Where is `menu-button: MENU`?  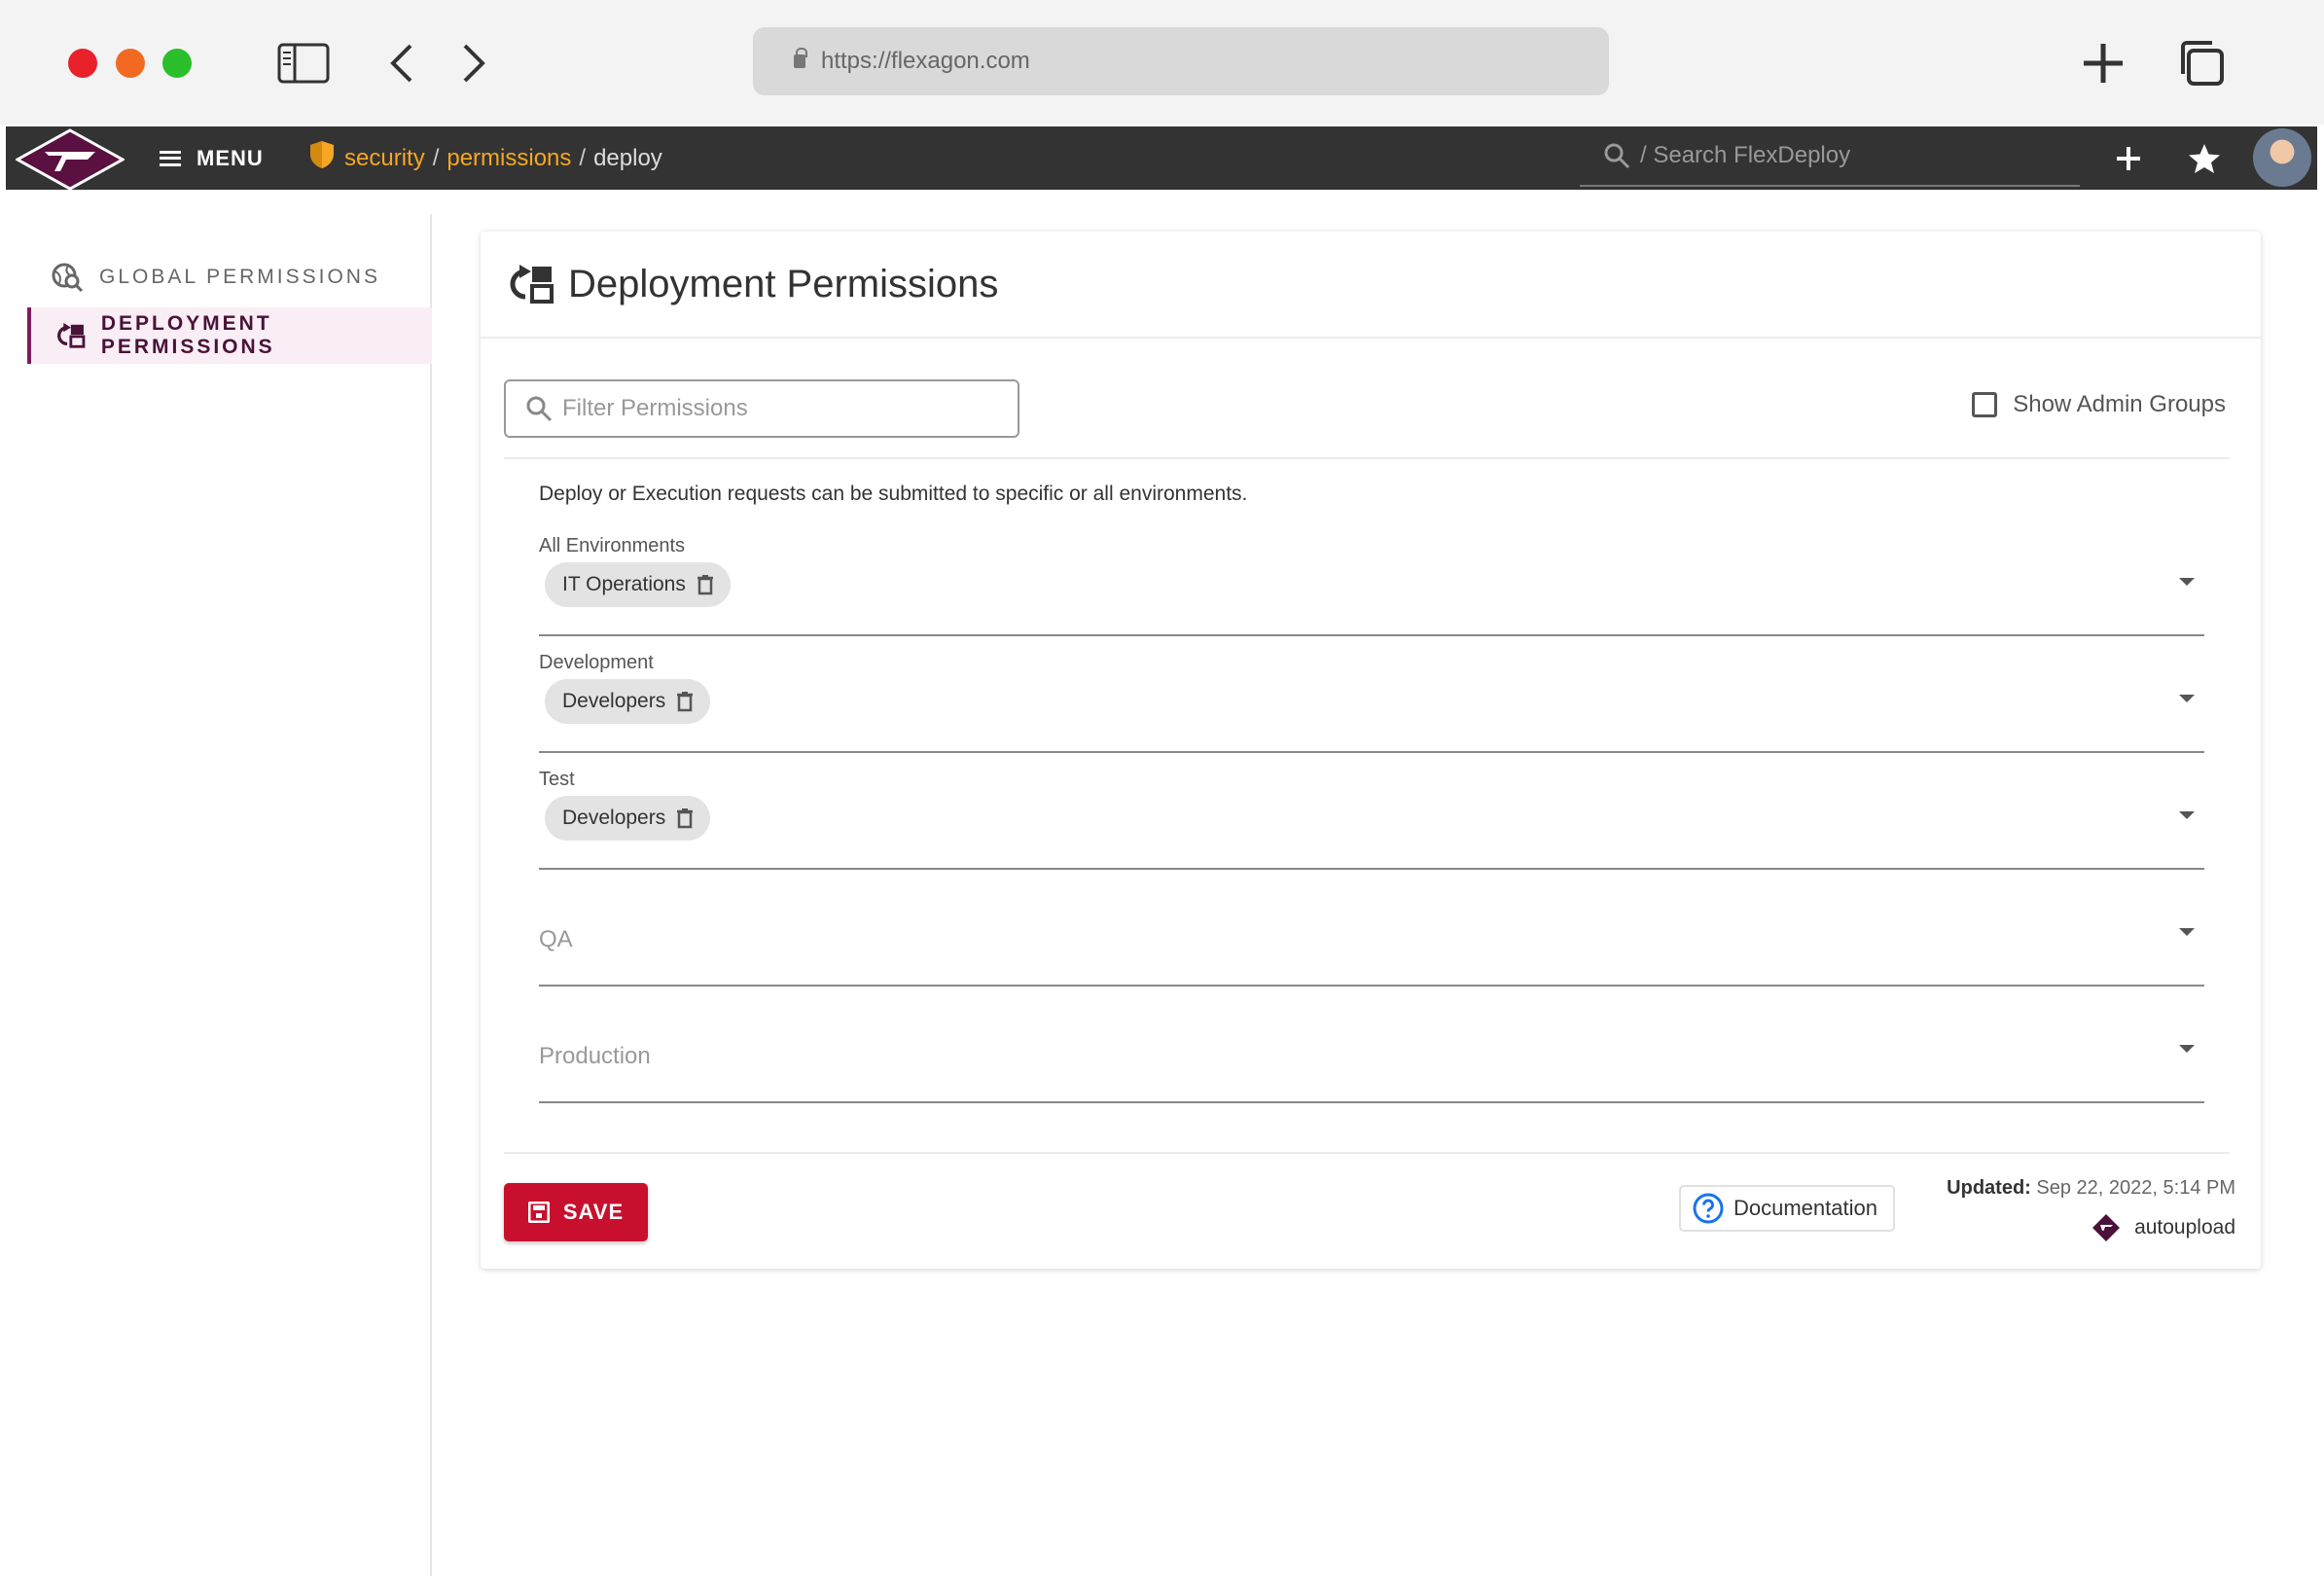 menu-button: MENU is located at coordinates (212, 158).